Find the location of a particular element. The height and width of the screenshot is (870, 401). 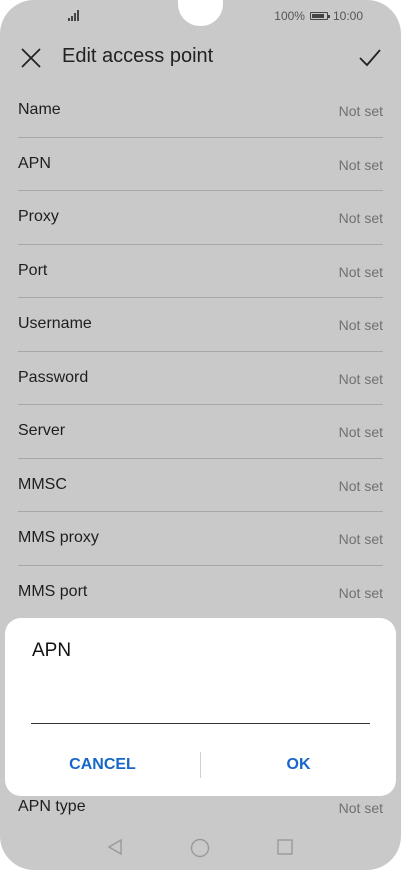

page-title: Edit access point is located at coordinates (138, 56).